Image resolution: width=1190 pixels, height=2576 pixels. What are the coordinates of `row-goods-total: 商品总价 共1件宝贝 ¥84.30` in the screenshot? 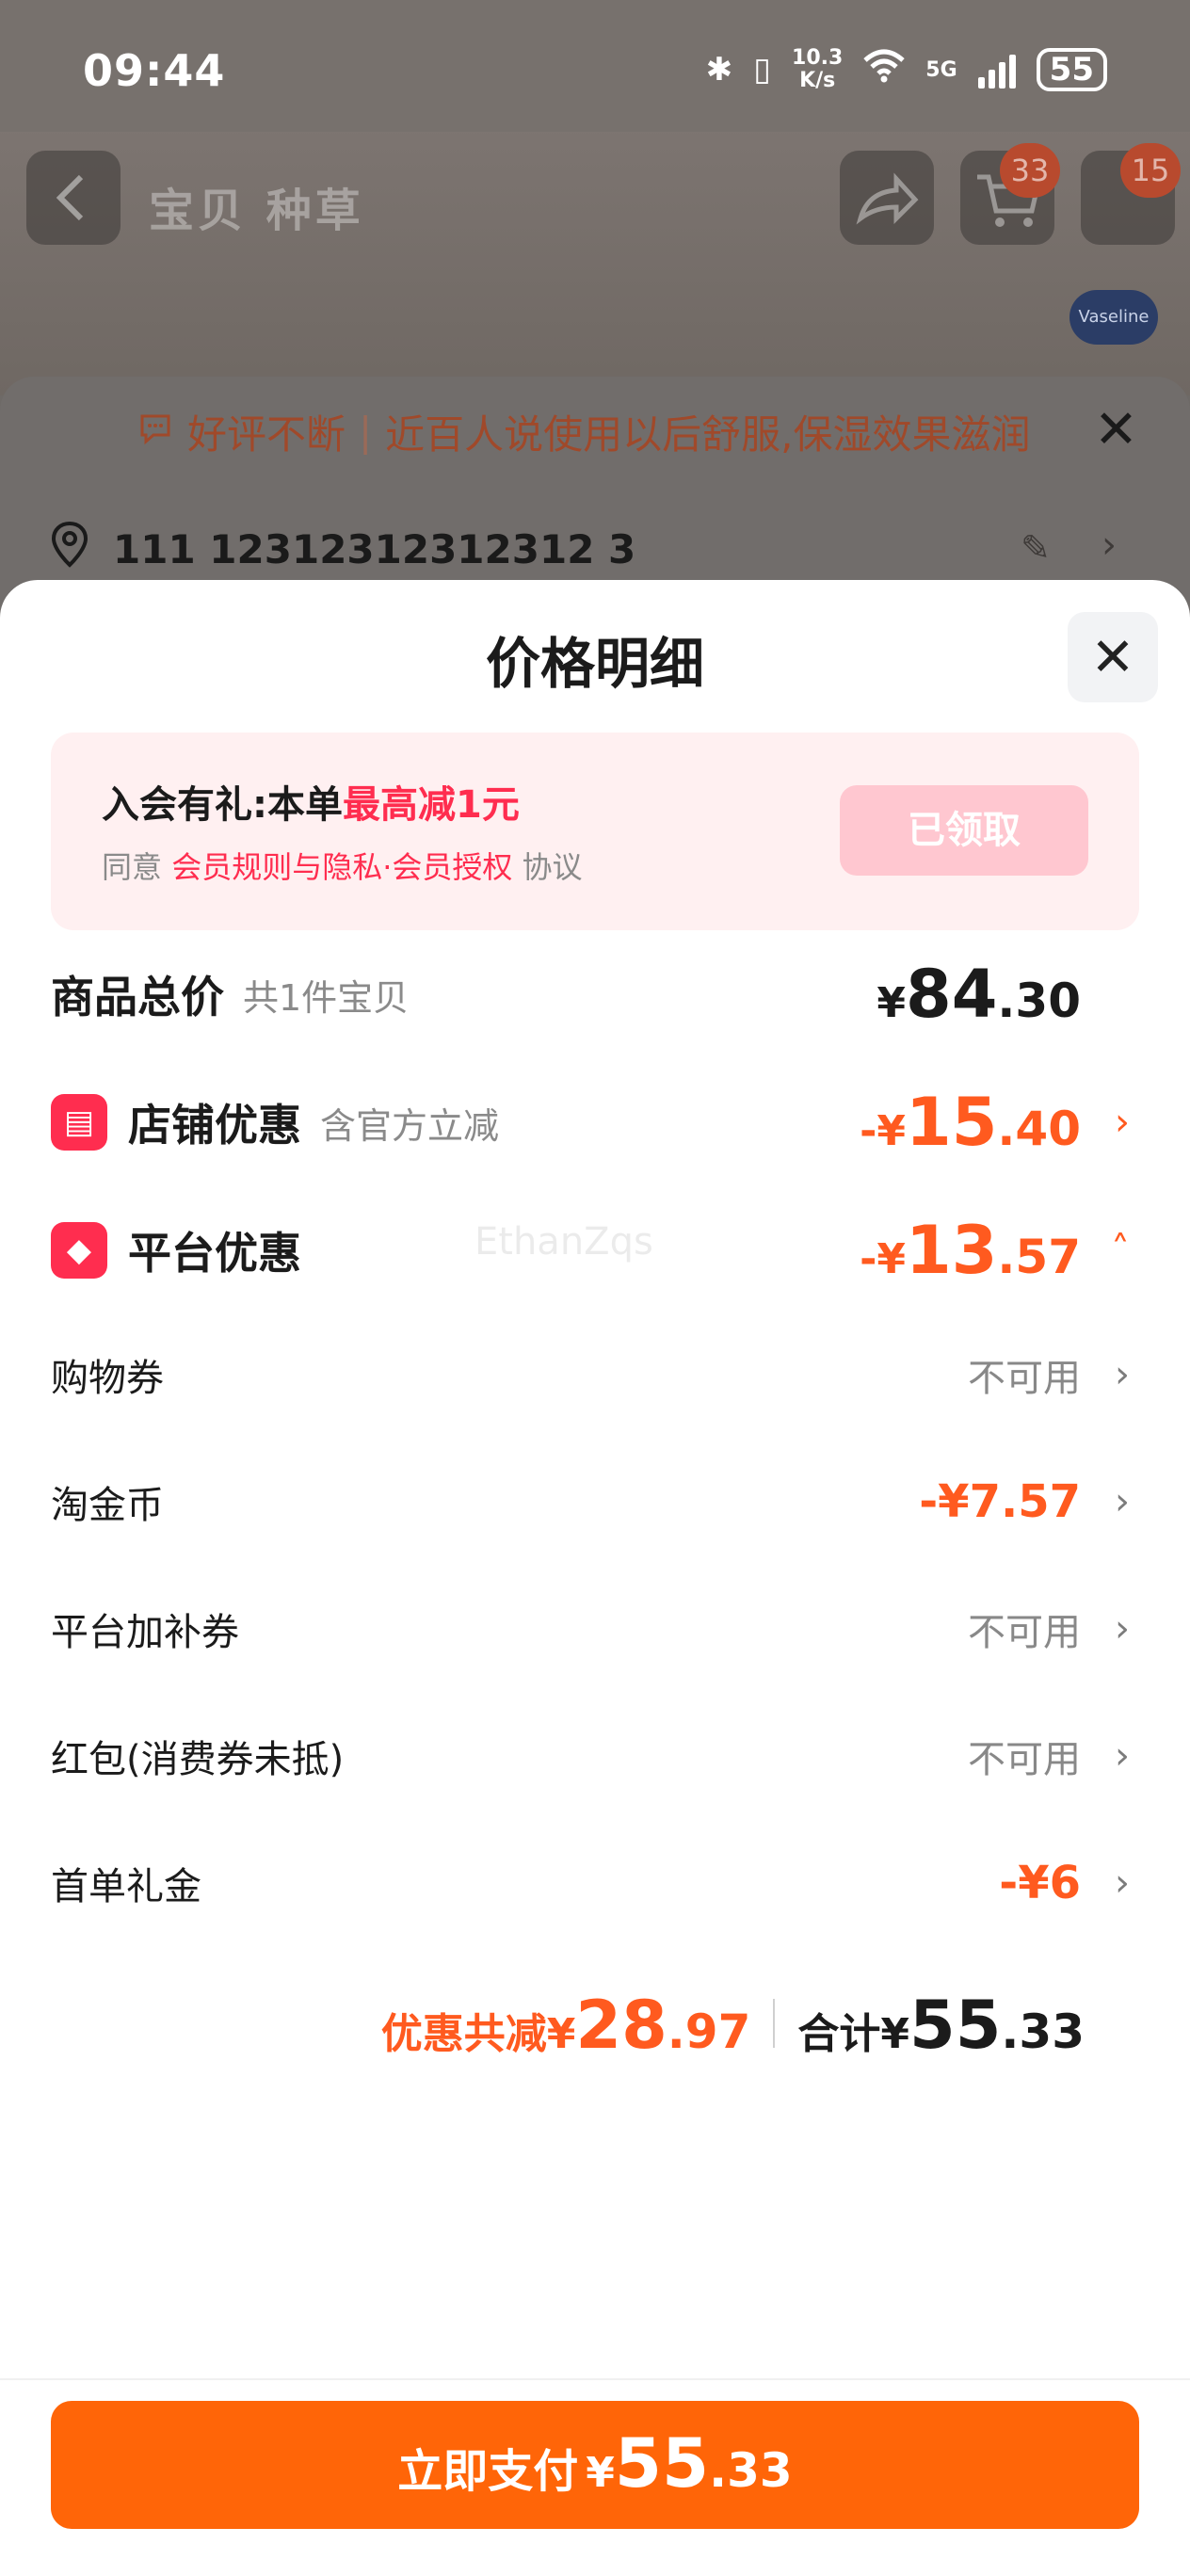 It's located at (595, 994).